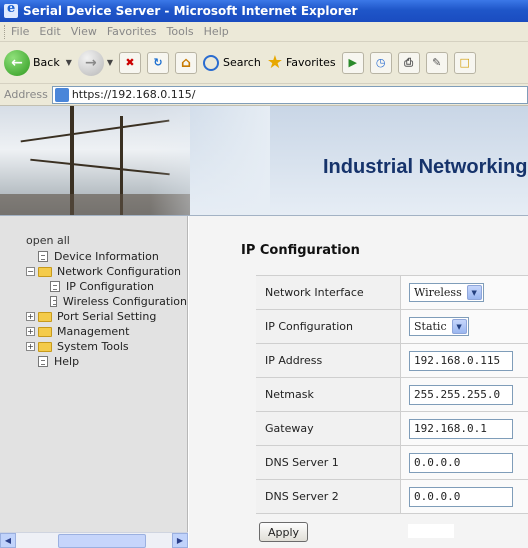 This screenshot has width=528, height=548. I want to click on toolbar-grip, so click(5, 31).